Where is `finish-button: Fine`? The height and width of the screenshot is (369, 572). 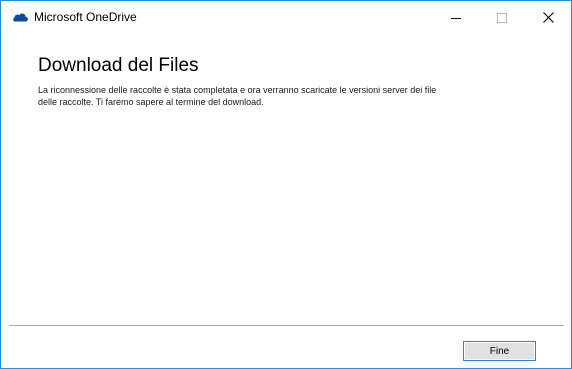 finish-button: Fine is located at coordinates (499, 351).